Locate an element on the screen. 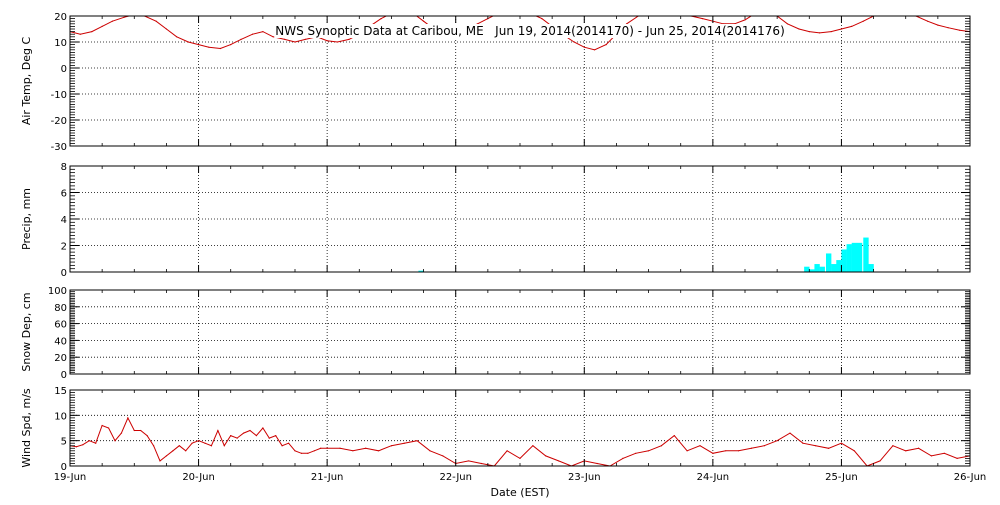 Image resolution: width=1000 pixels, height=505 pixels. precip-y-axis-label: Precip, mm is located at coordinates (26, 219).